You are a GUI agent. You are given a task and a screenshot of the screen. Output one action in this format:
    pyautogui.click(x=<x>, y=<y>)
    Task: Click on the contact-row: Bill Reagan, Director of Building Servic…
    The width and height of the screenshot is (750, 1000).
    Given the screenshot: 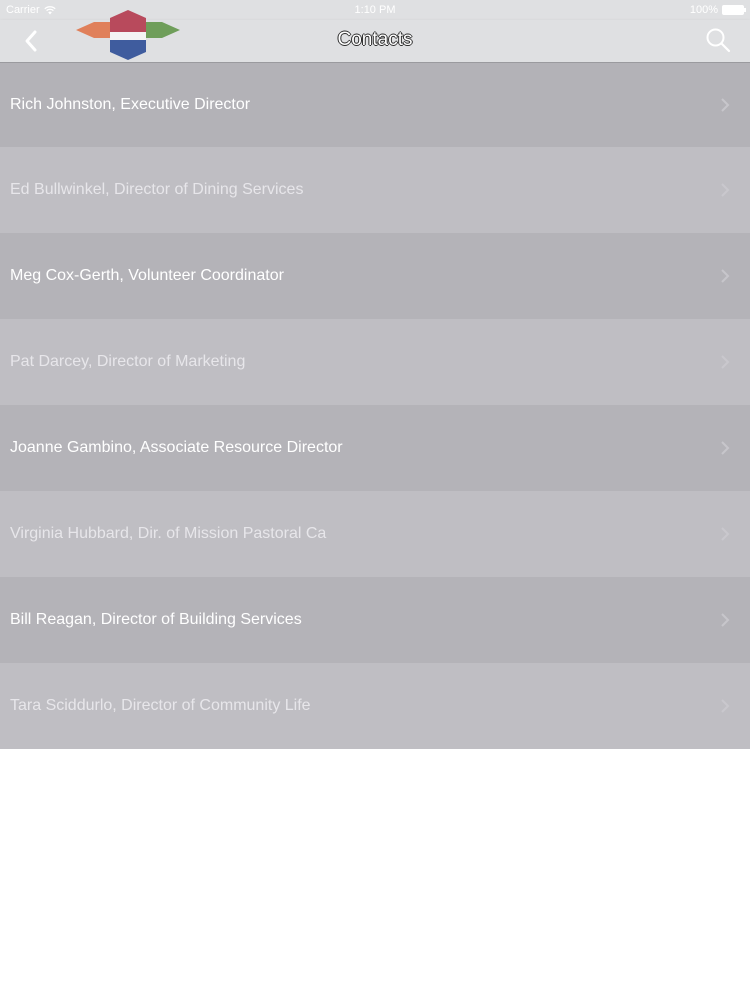 What is the action you would take?
    pyautogui.click(x=375, y=620)
    